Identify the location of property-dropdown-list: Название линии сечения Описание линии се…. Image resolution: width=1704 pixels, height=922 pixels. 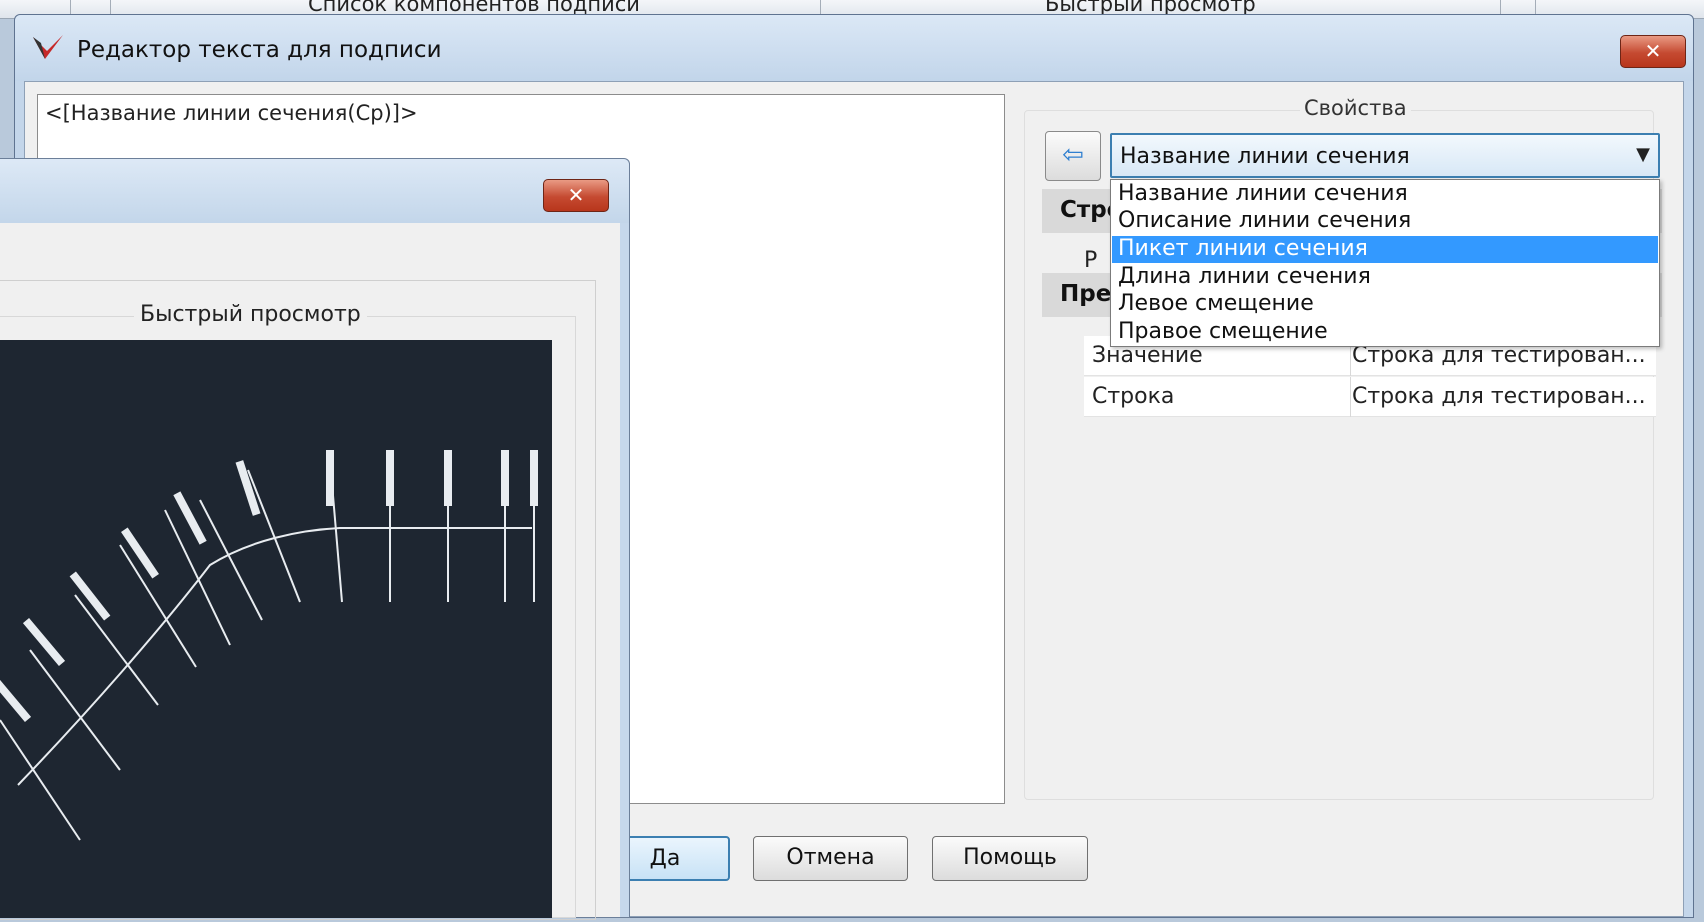
(1385, 263).